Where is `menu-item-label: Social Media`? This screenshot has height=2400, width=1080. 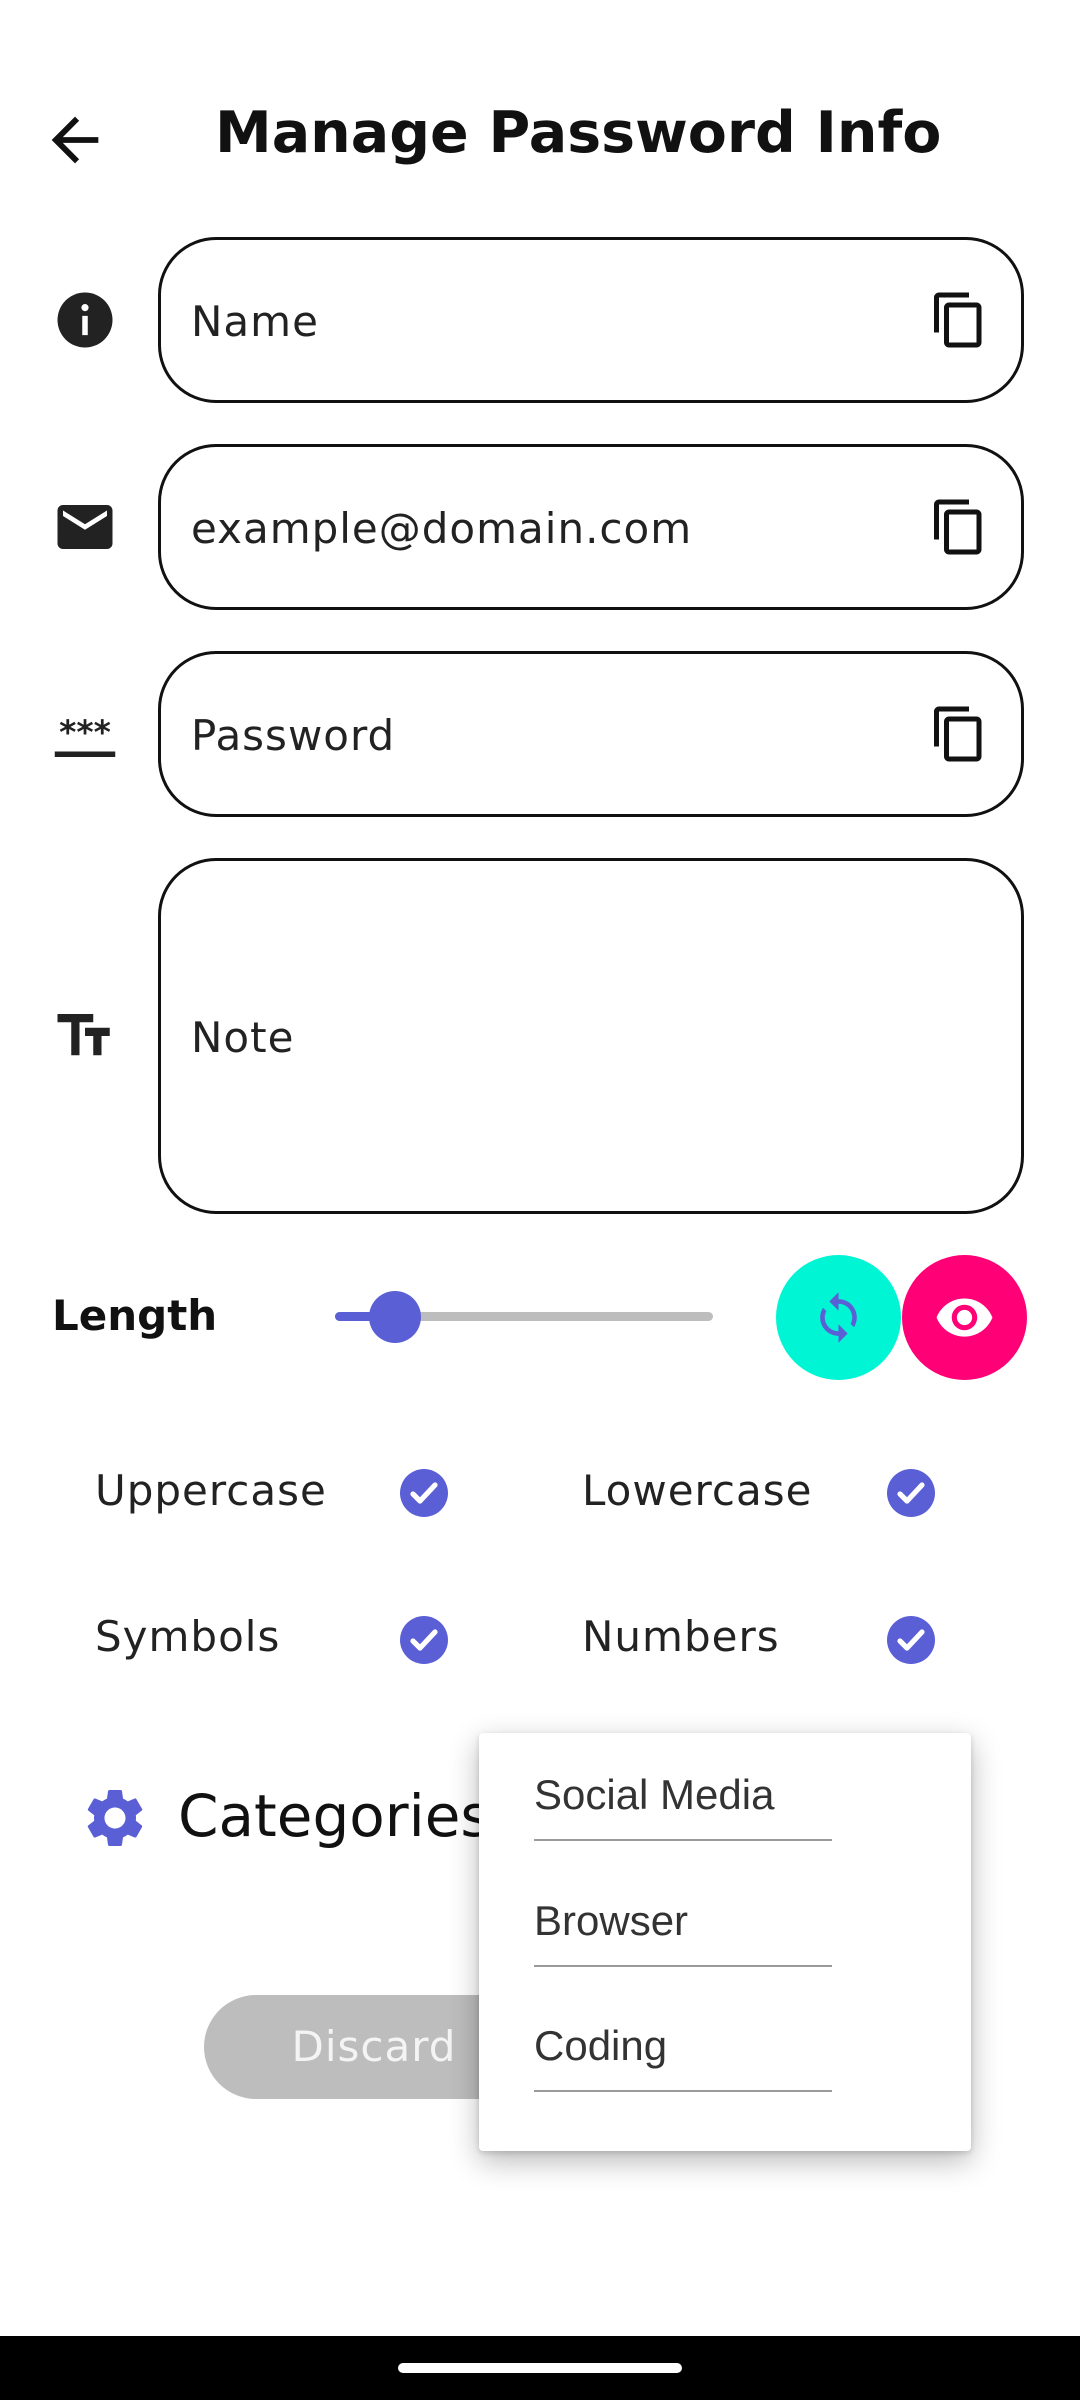 menu-item-label: Social Media is located at coordinates (654, 1794).